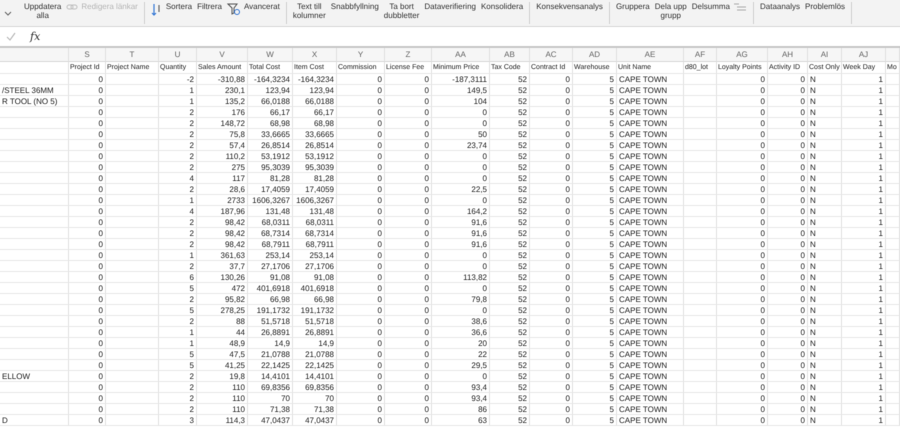  What do you see at coordinates (864, 55) in the screenshot?
I see `column-letter-header: AJ` at bounding box center [864, 55].